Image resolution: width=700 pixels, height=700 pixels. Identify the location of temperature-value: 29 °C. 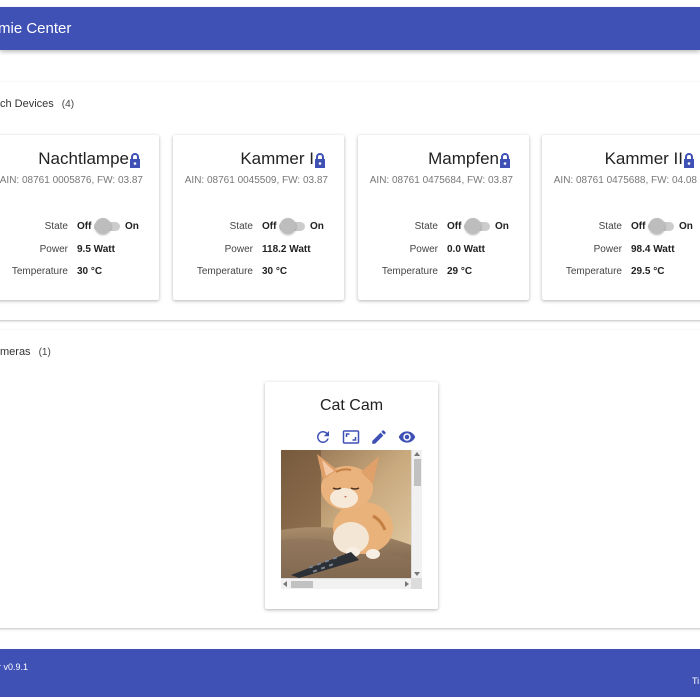
(460, 271).